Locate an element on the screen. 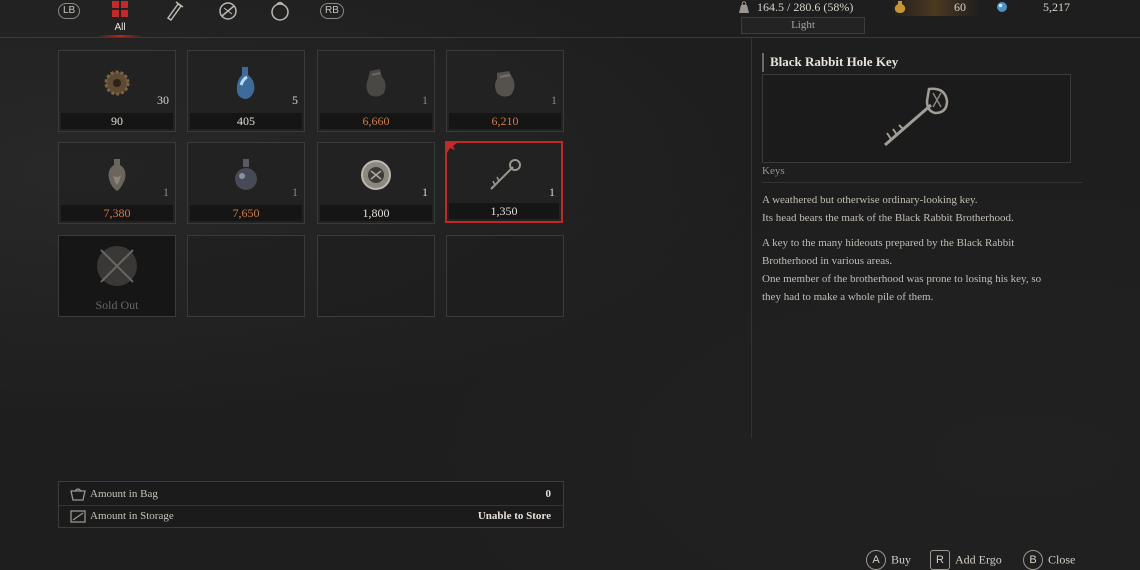 The width and height of the screenshot is (1140, 570). bag-icon is located at coordinates (78, 494).